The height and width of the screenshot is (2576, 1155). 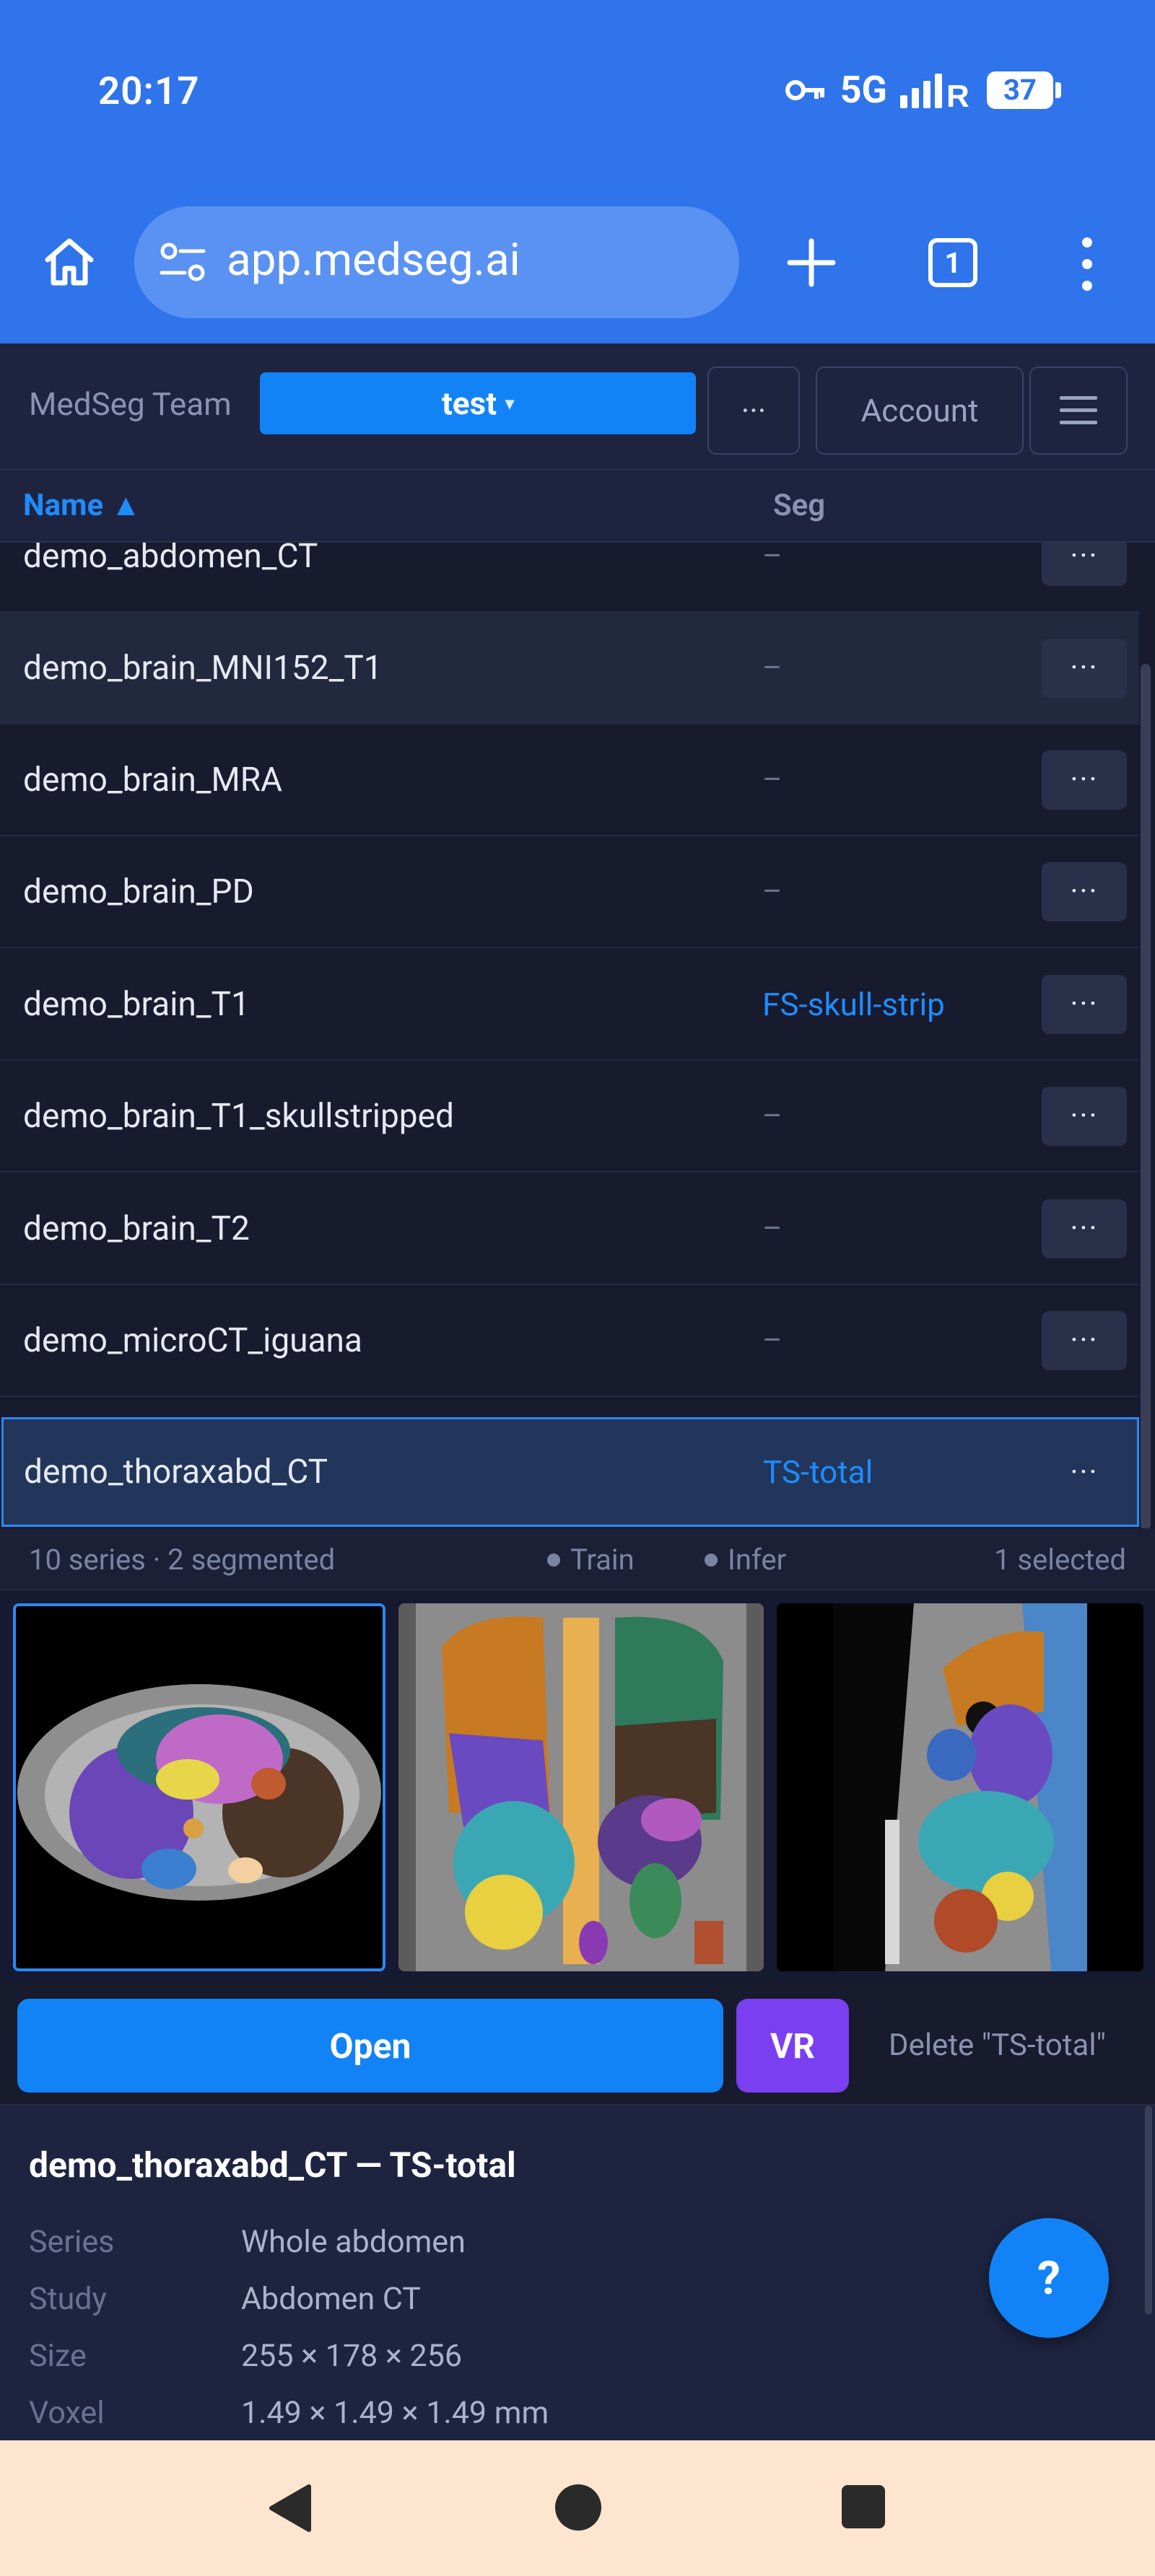 What do you see at coordinates (792, 2046) in the screenshot?
I see `vr-button: VR` at bounding box center [792, 2046].